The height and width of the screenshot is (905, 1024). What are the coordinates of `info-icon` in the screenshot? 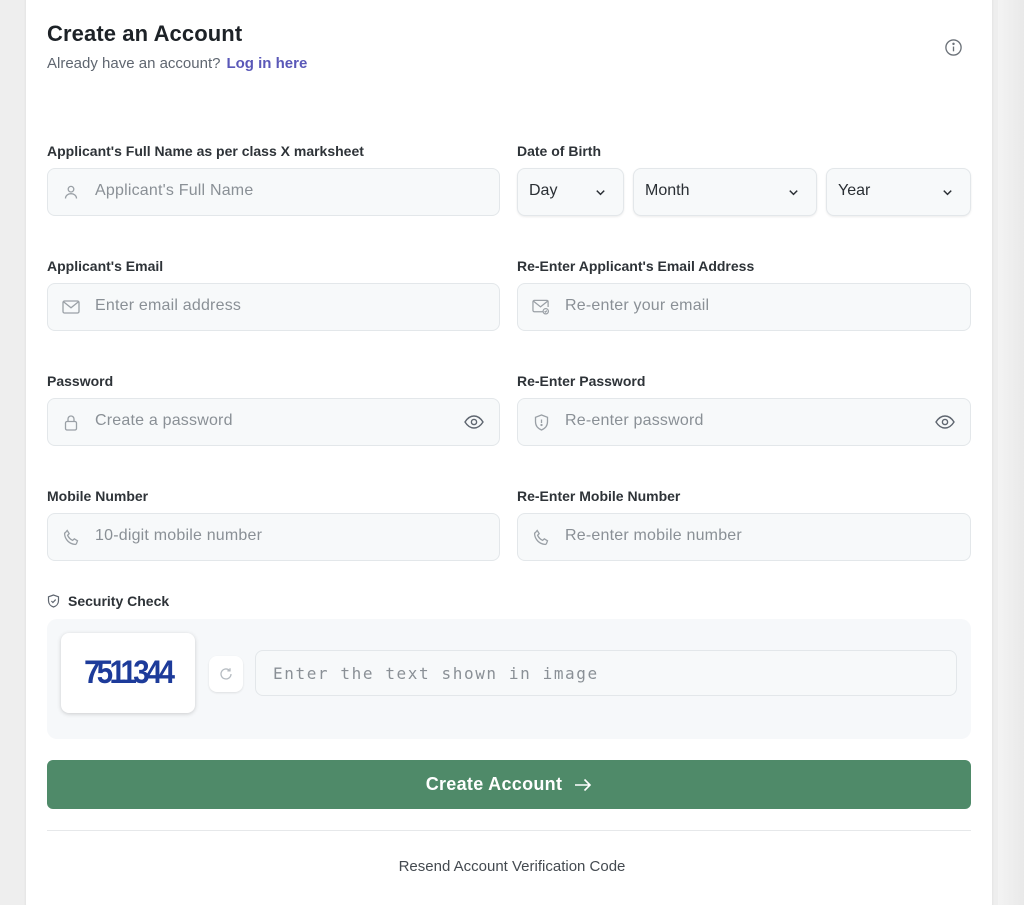 It's located at (953, 47).